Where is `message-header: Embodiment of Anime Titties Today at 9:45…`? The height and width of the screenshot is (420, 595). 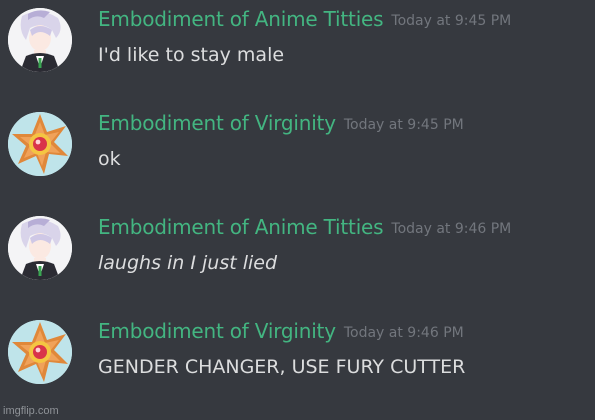 message-header: Embodiment of Anime Titties Today at 9:45… is located at coordinates (304, 19).